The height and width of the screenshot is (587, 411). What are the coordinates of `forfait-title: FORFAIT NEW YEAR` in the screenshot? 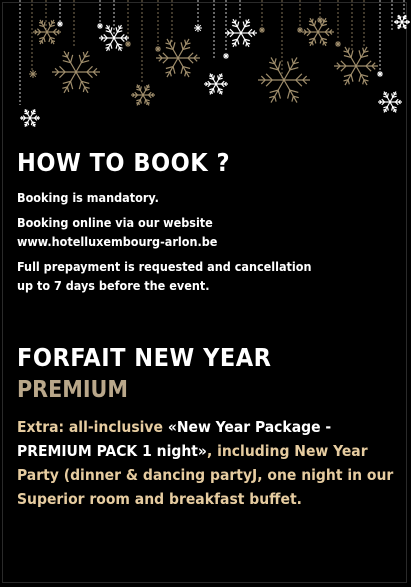 It's located at (144, 357).